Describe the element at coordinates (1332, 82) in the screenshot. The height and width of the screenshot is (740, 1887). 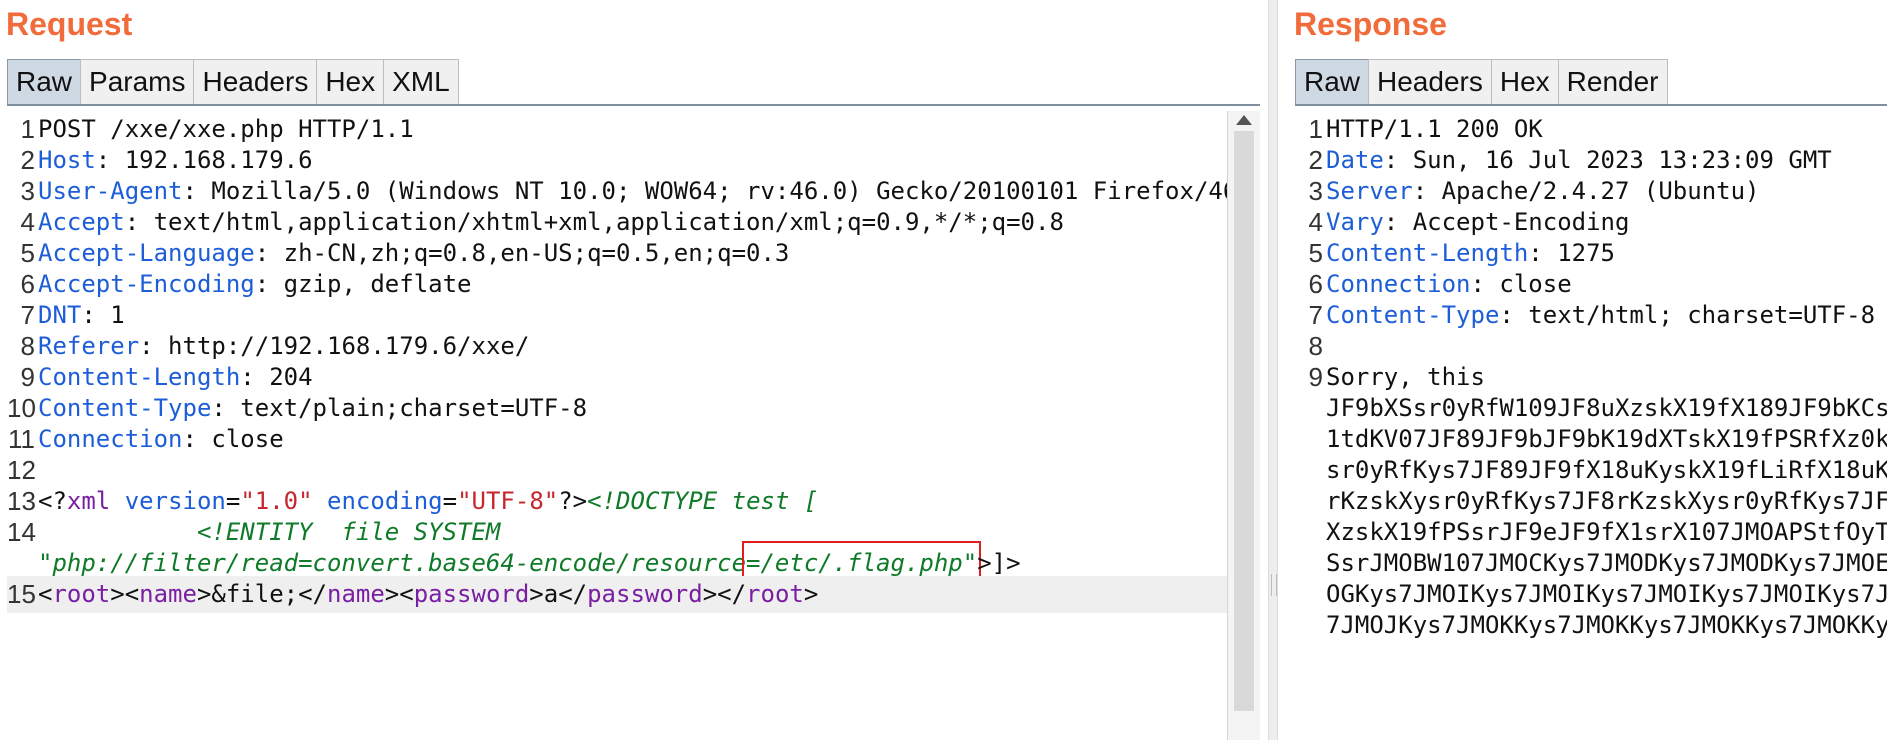
I see `response-tab-raw: Raw` at that location.